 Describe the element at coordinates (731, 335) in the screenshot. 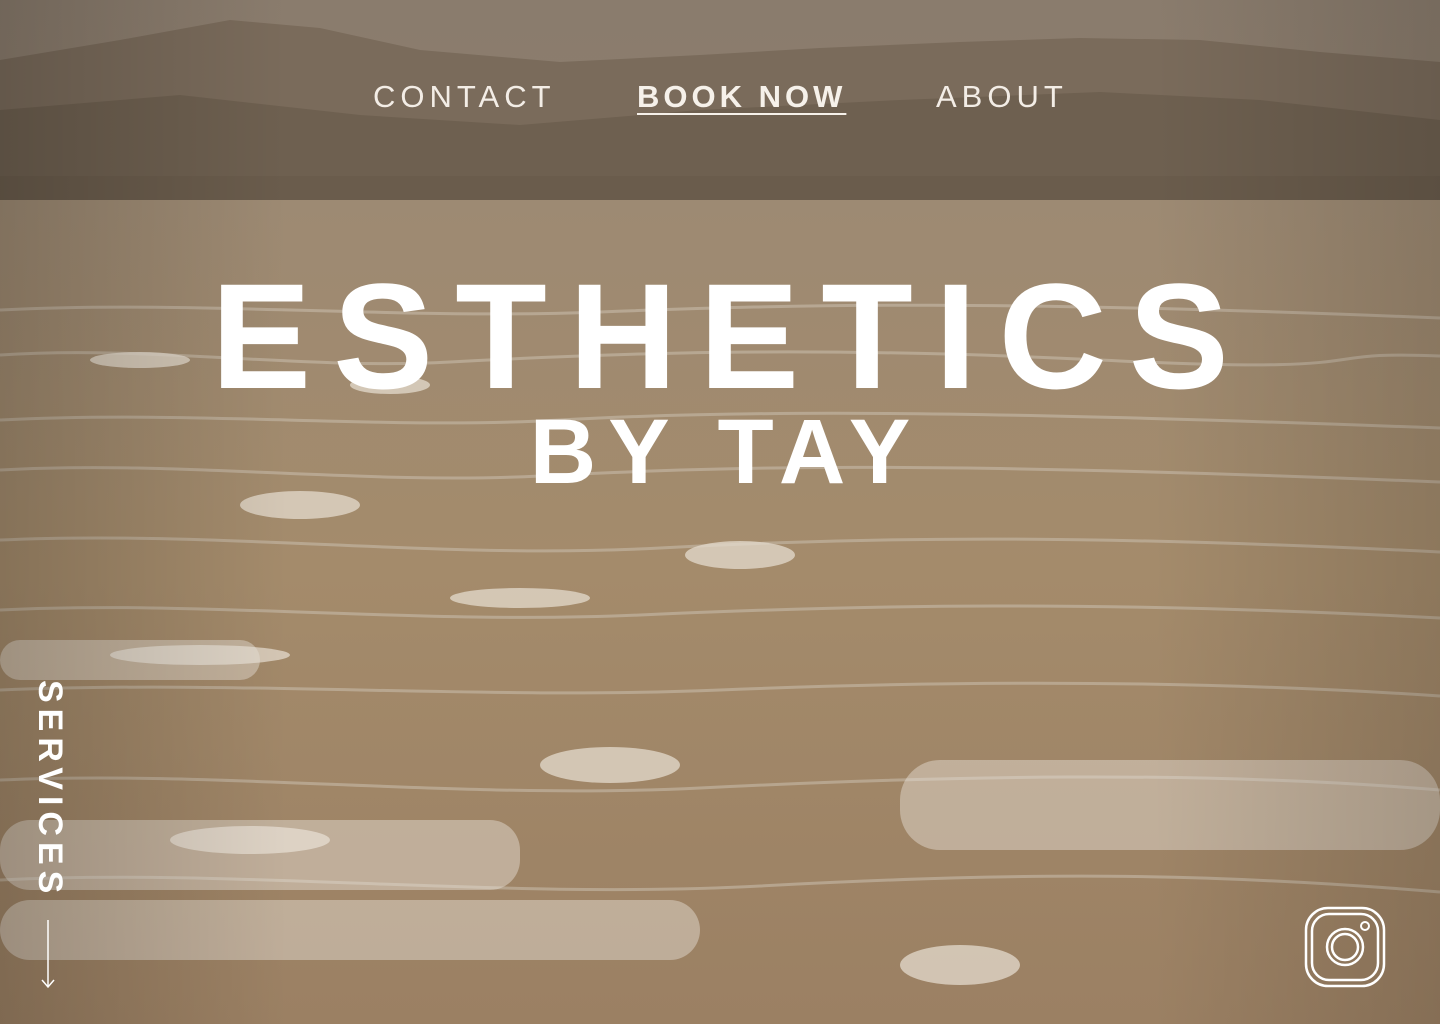

I see `hero-title: ESTHETICS` at that location.